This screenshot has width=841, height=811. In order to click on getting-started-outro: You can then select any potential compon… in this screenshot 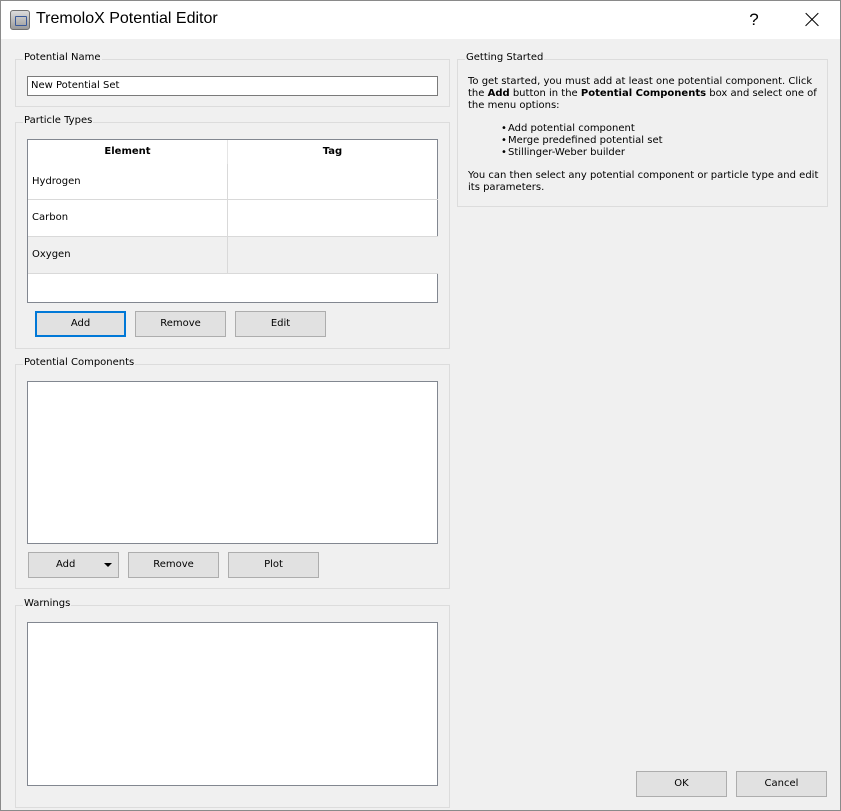, I will do `click(643, 181)`.